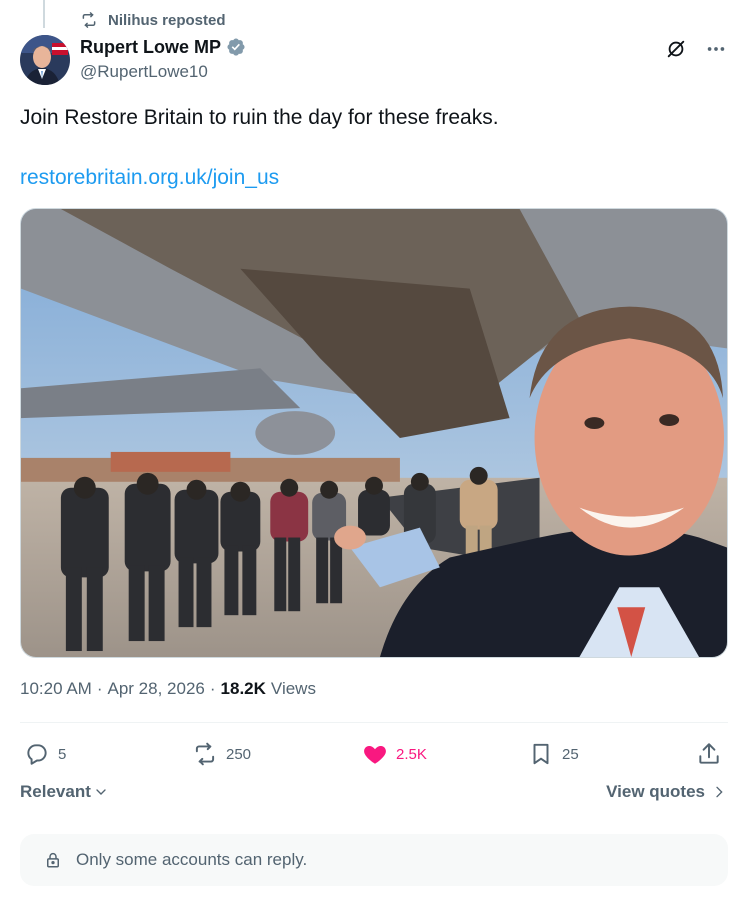 Image resolution: width=747 pixels, height=902 pixels. What do you see at coordinates (243, 688) in the screenshot?
I see `views-count: 18.2K` at bounding box center [243, 688].